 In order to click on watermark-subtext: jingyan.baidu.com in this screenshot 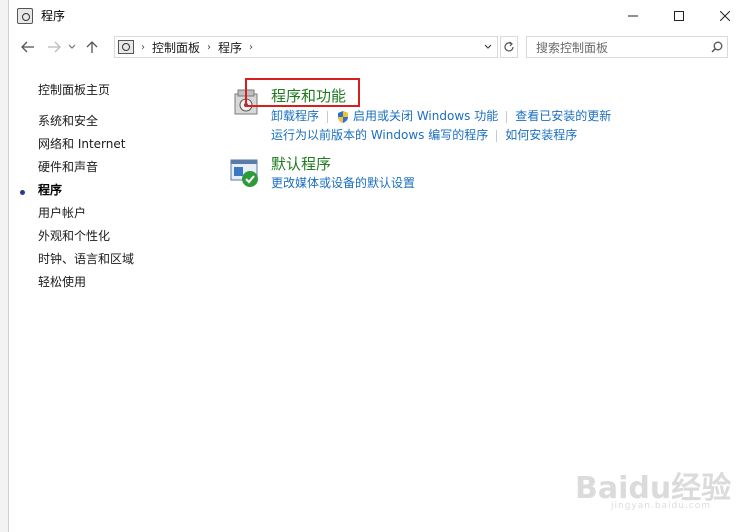, I will do `click(661, 506)`.